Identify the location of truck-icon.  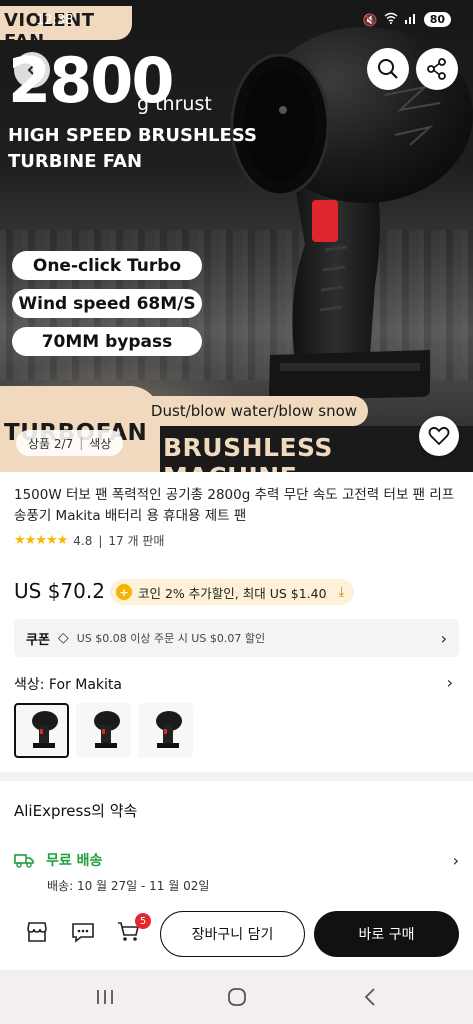
(24, 861).